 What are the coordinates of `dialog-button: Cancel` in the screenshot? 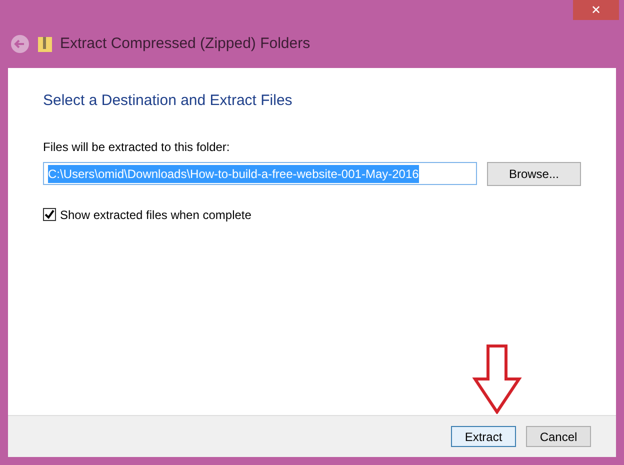 It's located at (558, 436).